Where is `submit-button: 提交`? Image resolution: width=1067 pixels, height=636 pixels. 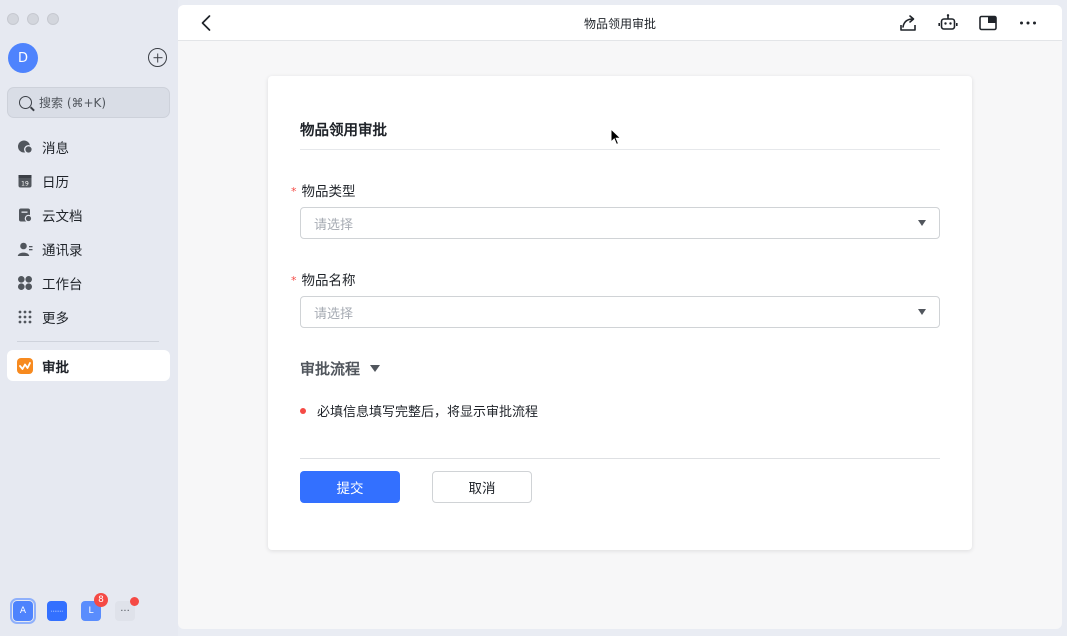 submit-button: 提交 is located at coordinates (350, 487).